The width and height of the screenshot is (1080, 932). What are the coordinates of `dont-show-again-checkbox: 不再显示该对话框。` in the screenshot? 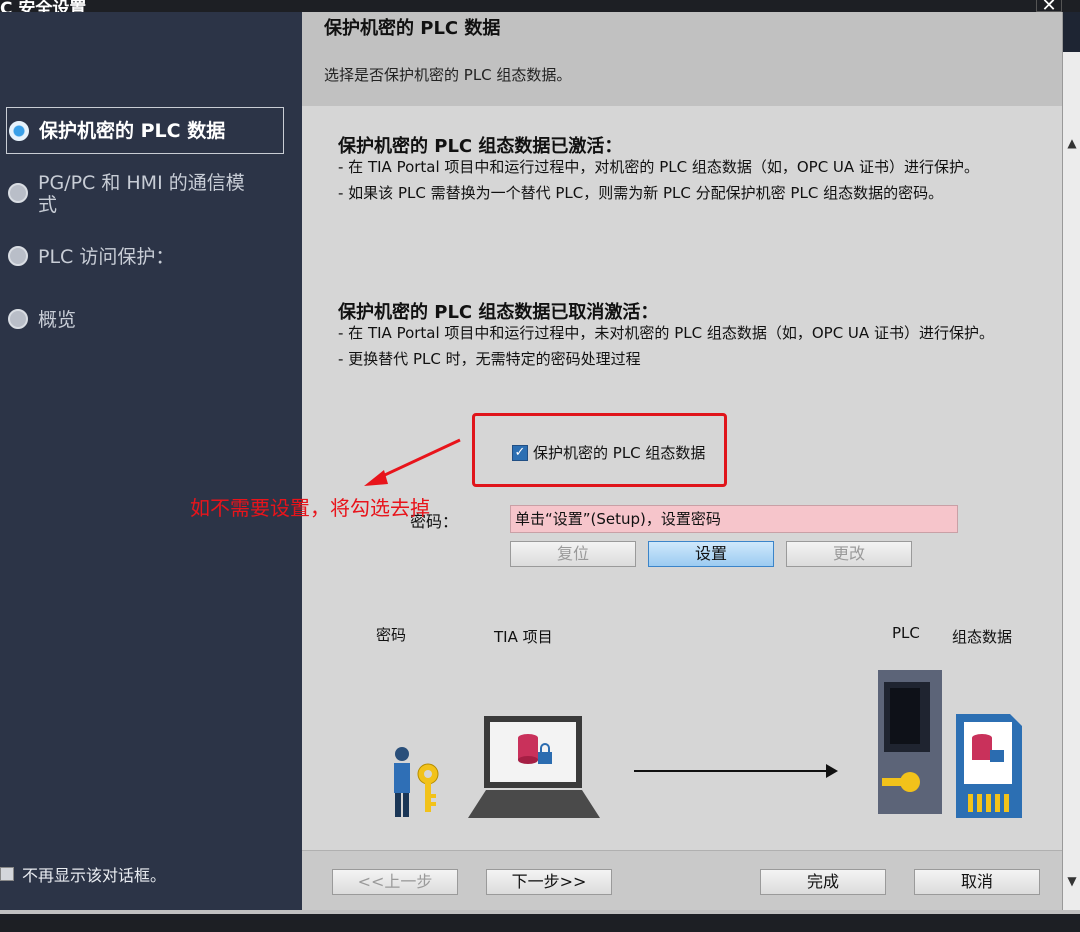 It's located at (83, 874).